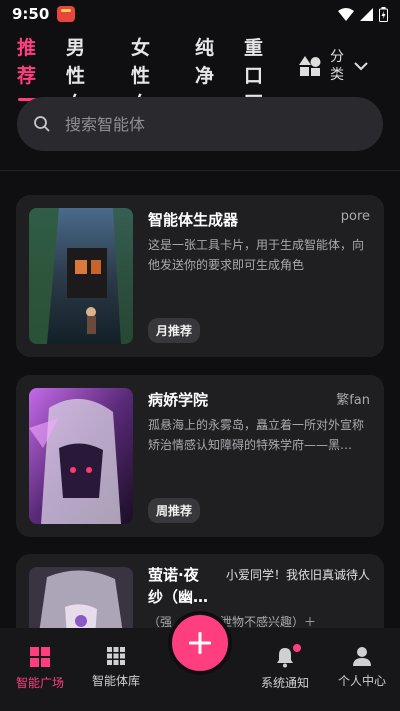  What do you see at coordinates (256, 255) in the screenshot?
I see `card-description: 这是一张工具卡片，用于生成智能体，向他发送你的要求即可生成角色` at bounding box center [256, 255].